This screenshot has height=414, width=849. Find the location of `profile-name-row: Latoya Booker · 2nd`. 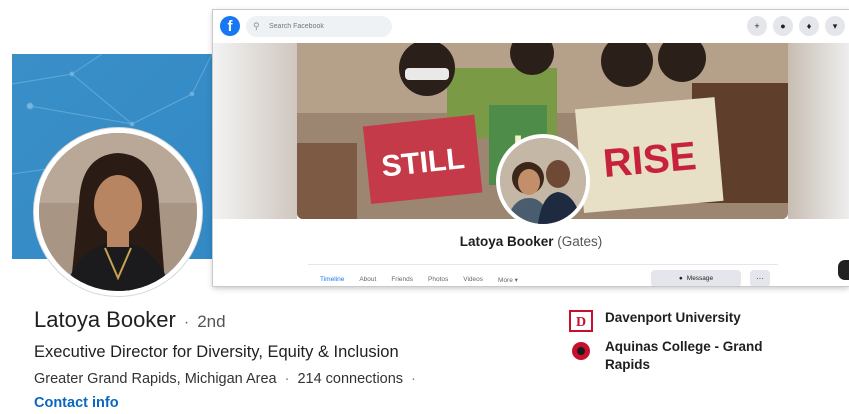

profile-name-row: Latoya Booker · 2nd is located at coordinates (130, 321).